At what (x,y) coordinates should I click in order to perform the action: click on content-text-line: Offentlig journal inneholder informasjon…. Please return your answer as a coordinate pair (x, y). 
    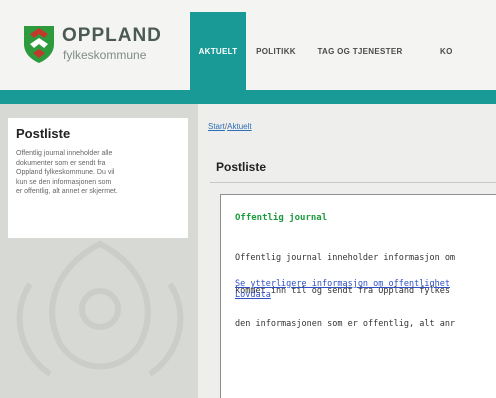
    Looking at the image, I should click on (345, 258).